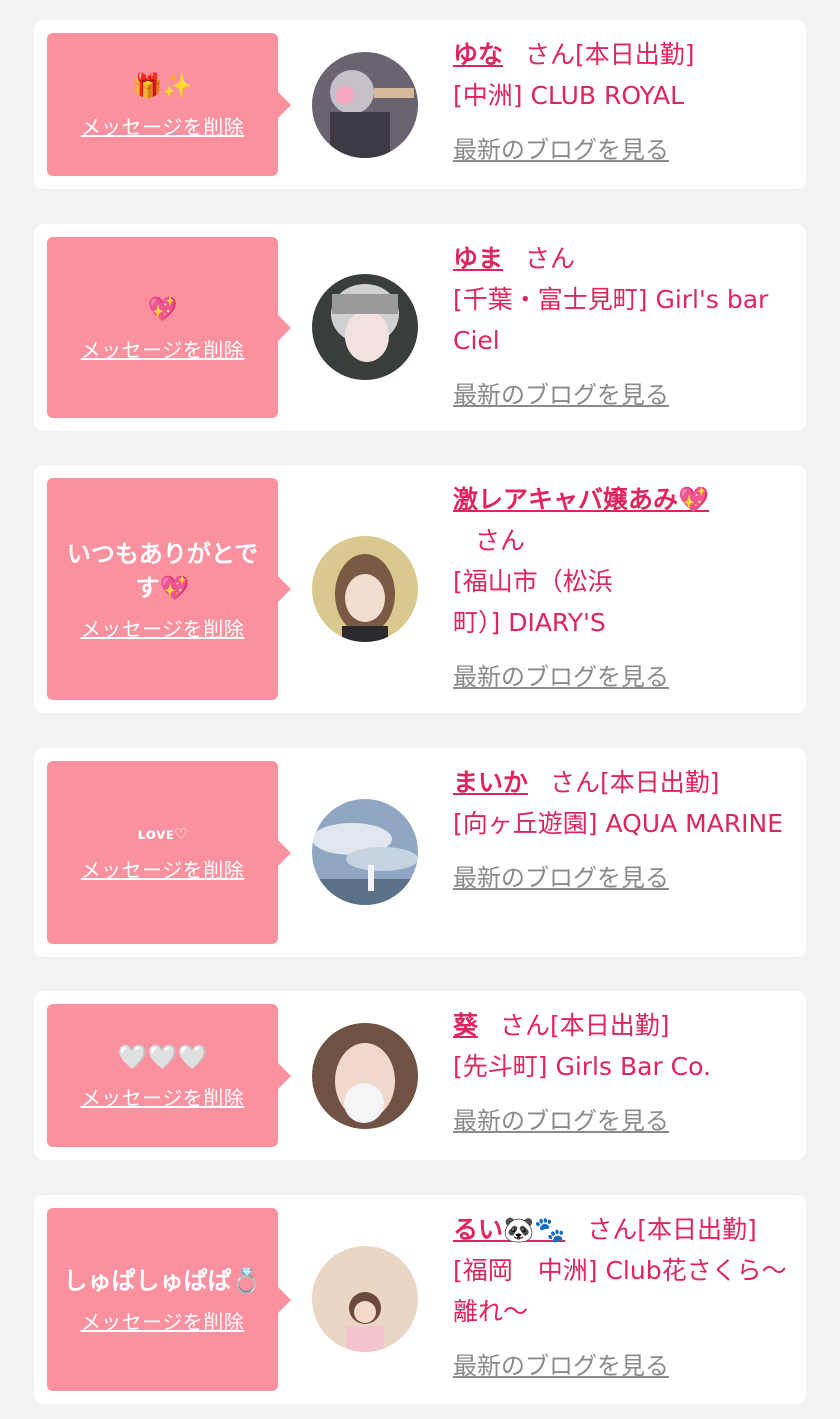  I want to click on message-text: しゅぱしゅぱぱ💍, so click(162, 1281).